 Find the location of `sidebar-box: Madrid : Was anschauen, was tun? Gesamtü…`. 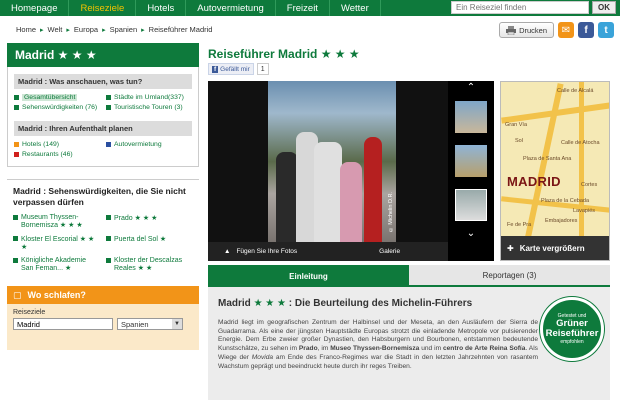

sidebar-box: Madrid : Was anschauen, was tun? Gesamtü… is located at coordinates (103, 117).